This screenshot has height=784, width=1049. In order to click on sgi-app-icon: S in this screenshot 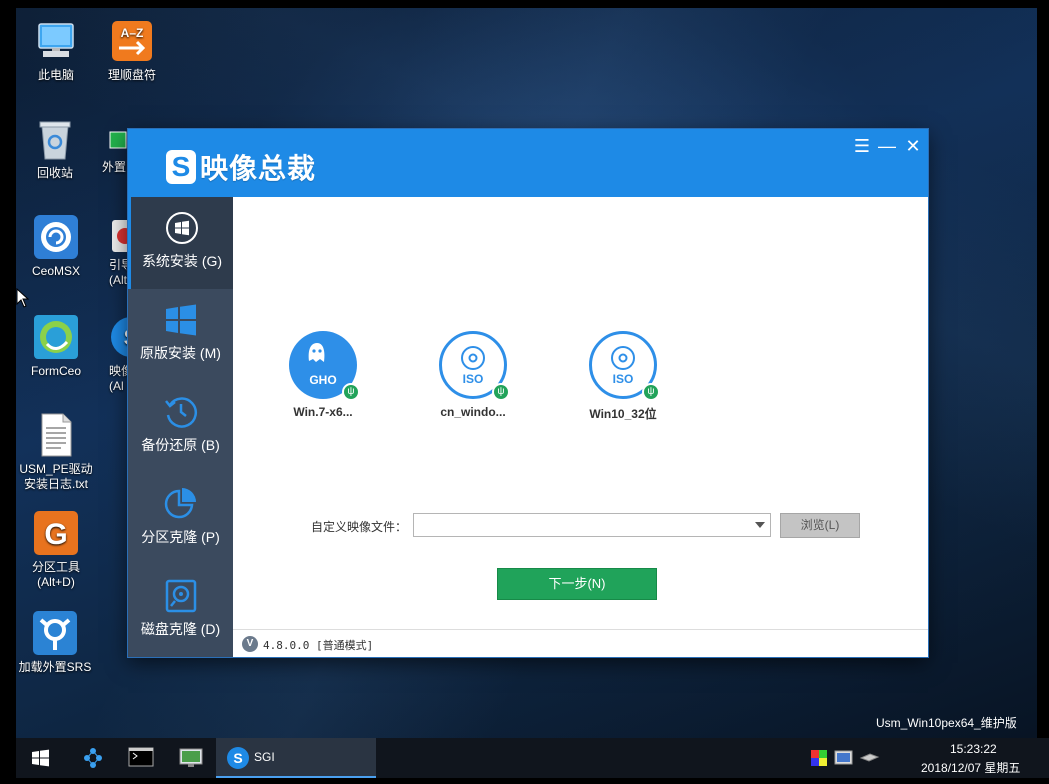, I will do `click(238, 758)`.